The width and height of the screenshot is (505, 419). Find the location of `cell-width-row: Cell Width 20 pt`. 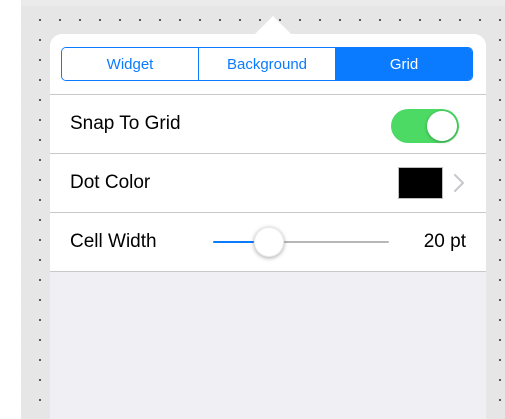

cell-width-row: Cell Width 20 pt is located at coordinates (268, 241).